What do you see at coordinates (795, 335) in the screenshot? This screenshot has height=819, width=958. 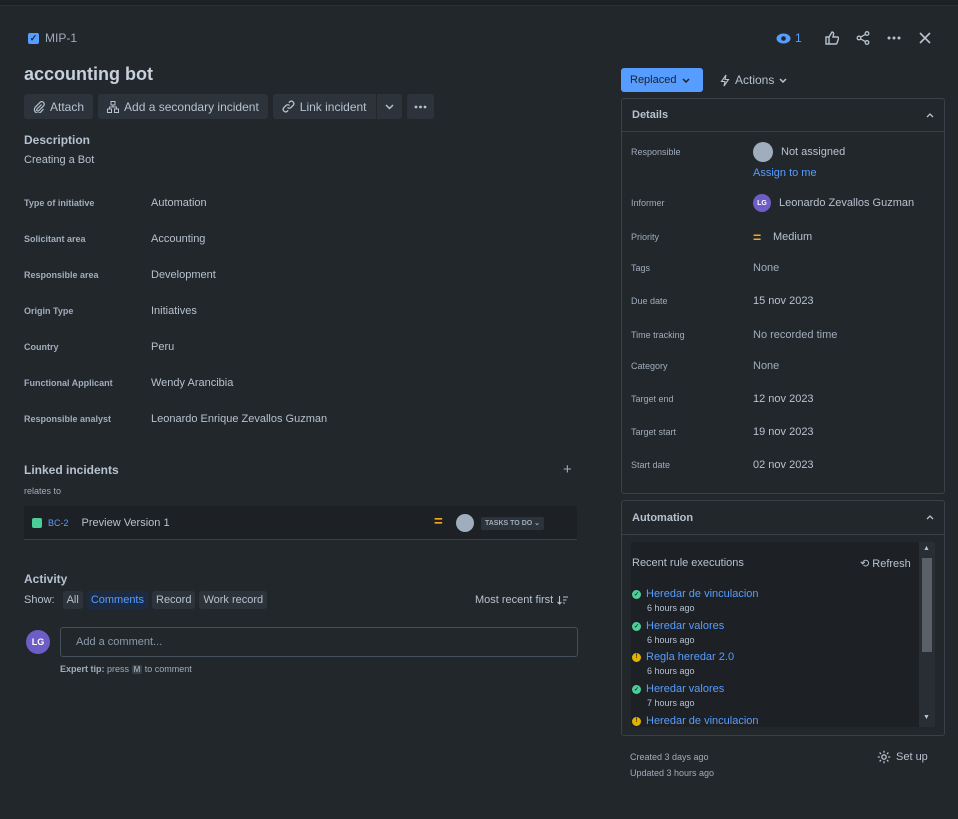 I see `detail-value: No recorded time` at bounding box center [795, 335].